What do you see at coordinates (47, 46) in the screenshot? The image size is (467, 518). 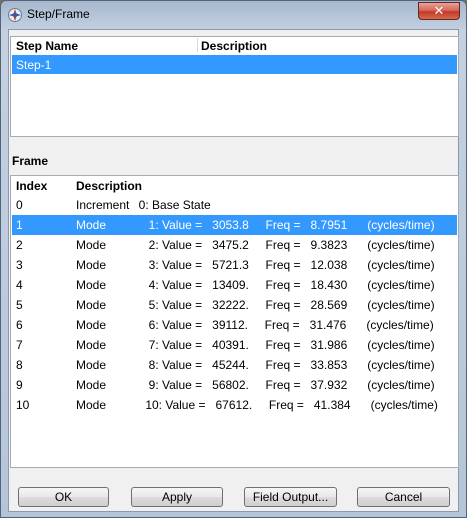 I see `column-header-step-name: Step Name` at bounding box center [47, 46].